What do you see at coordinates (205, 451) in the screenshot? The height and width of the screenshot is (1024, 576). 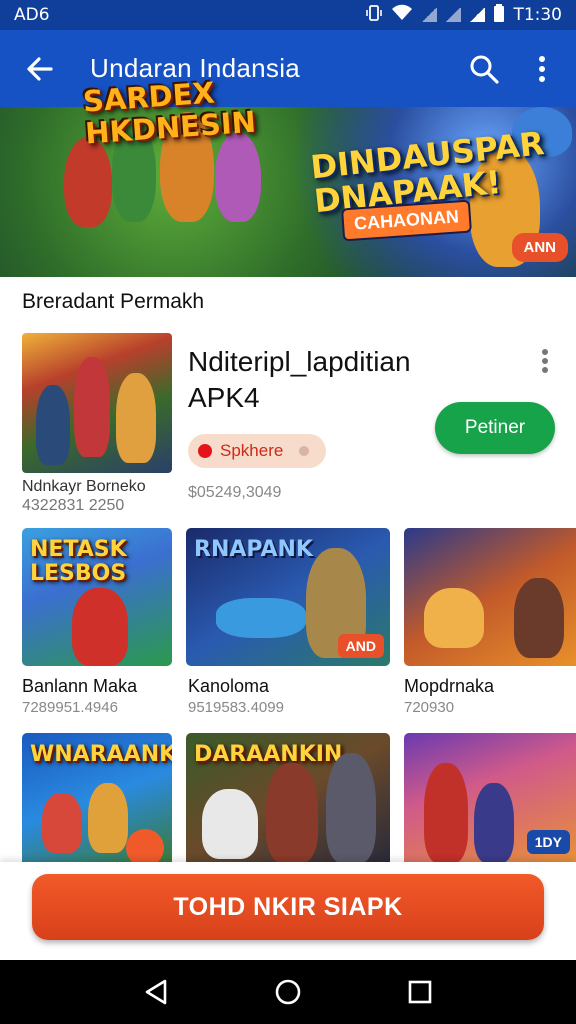 I see `record-dot-icon` at bounding box center [205, 451].